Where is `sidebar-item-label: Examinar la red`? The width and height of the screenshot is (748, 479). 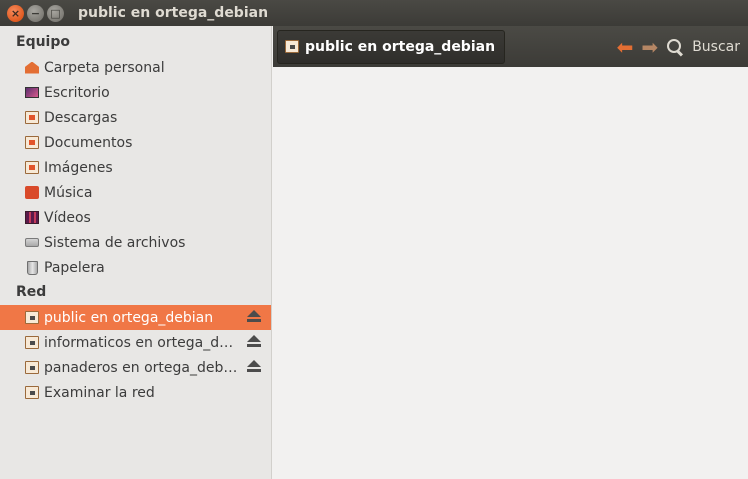 sidebar-item-label: Examinar la red is located at coordinates (99, 392).